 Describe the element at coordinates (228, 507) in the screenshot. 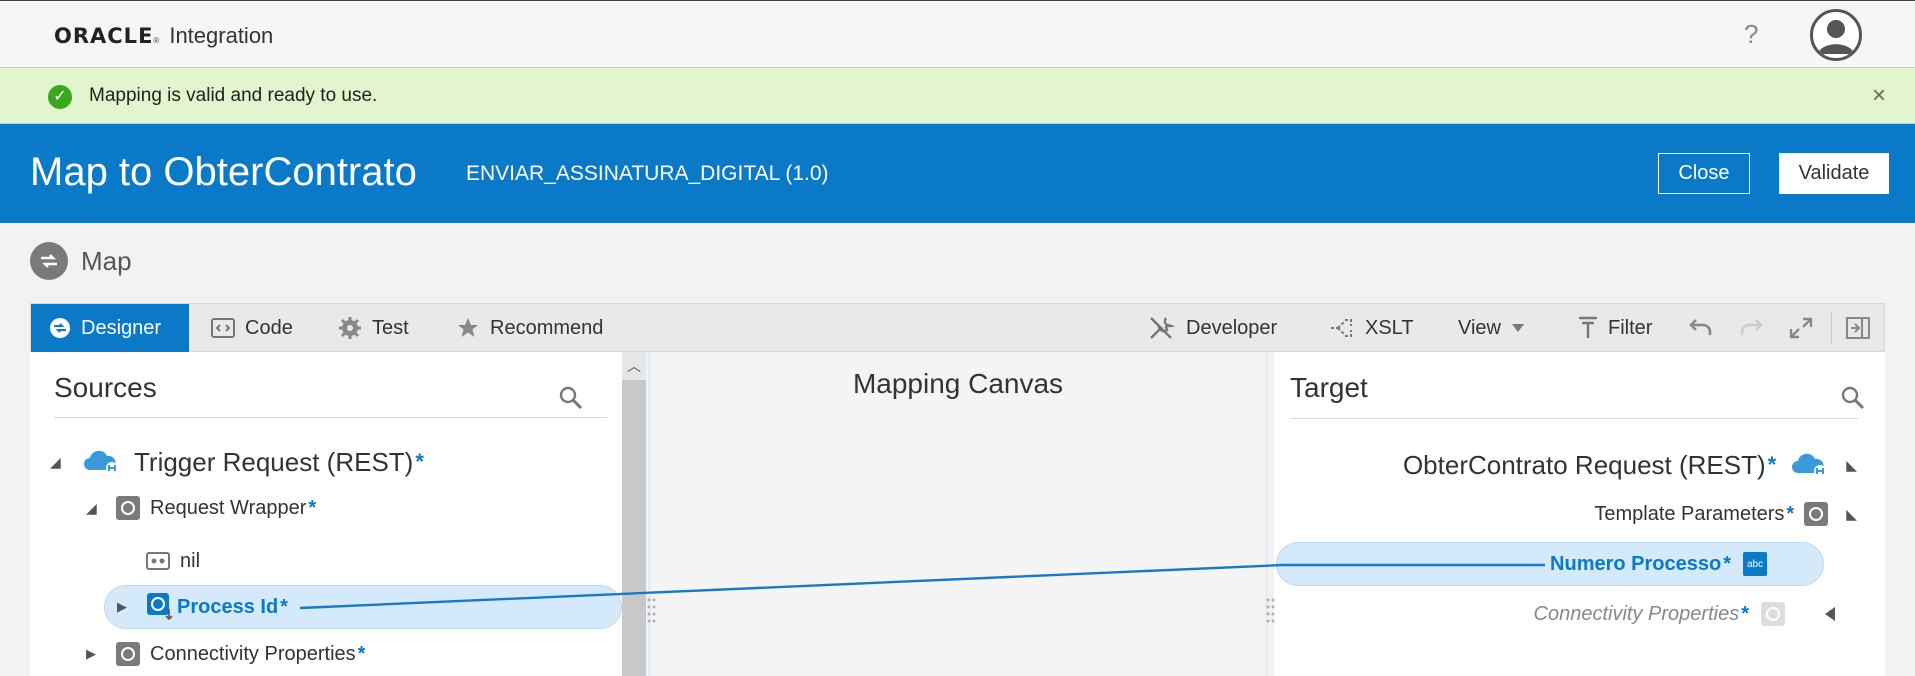

I see `node-label: Request Wrapper` at that location.